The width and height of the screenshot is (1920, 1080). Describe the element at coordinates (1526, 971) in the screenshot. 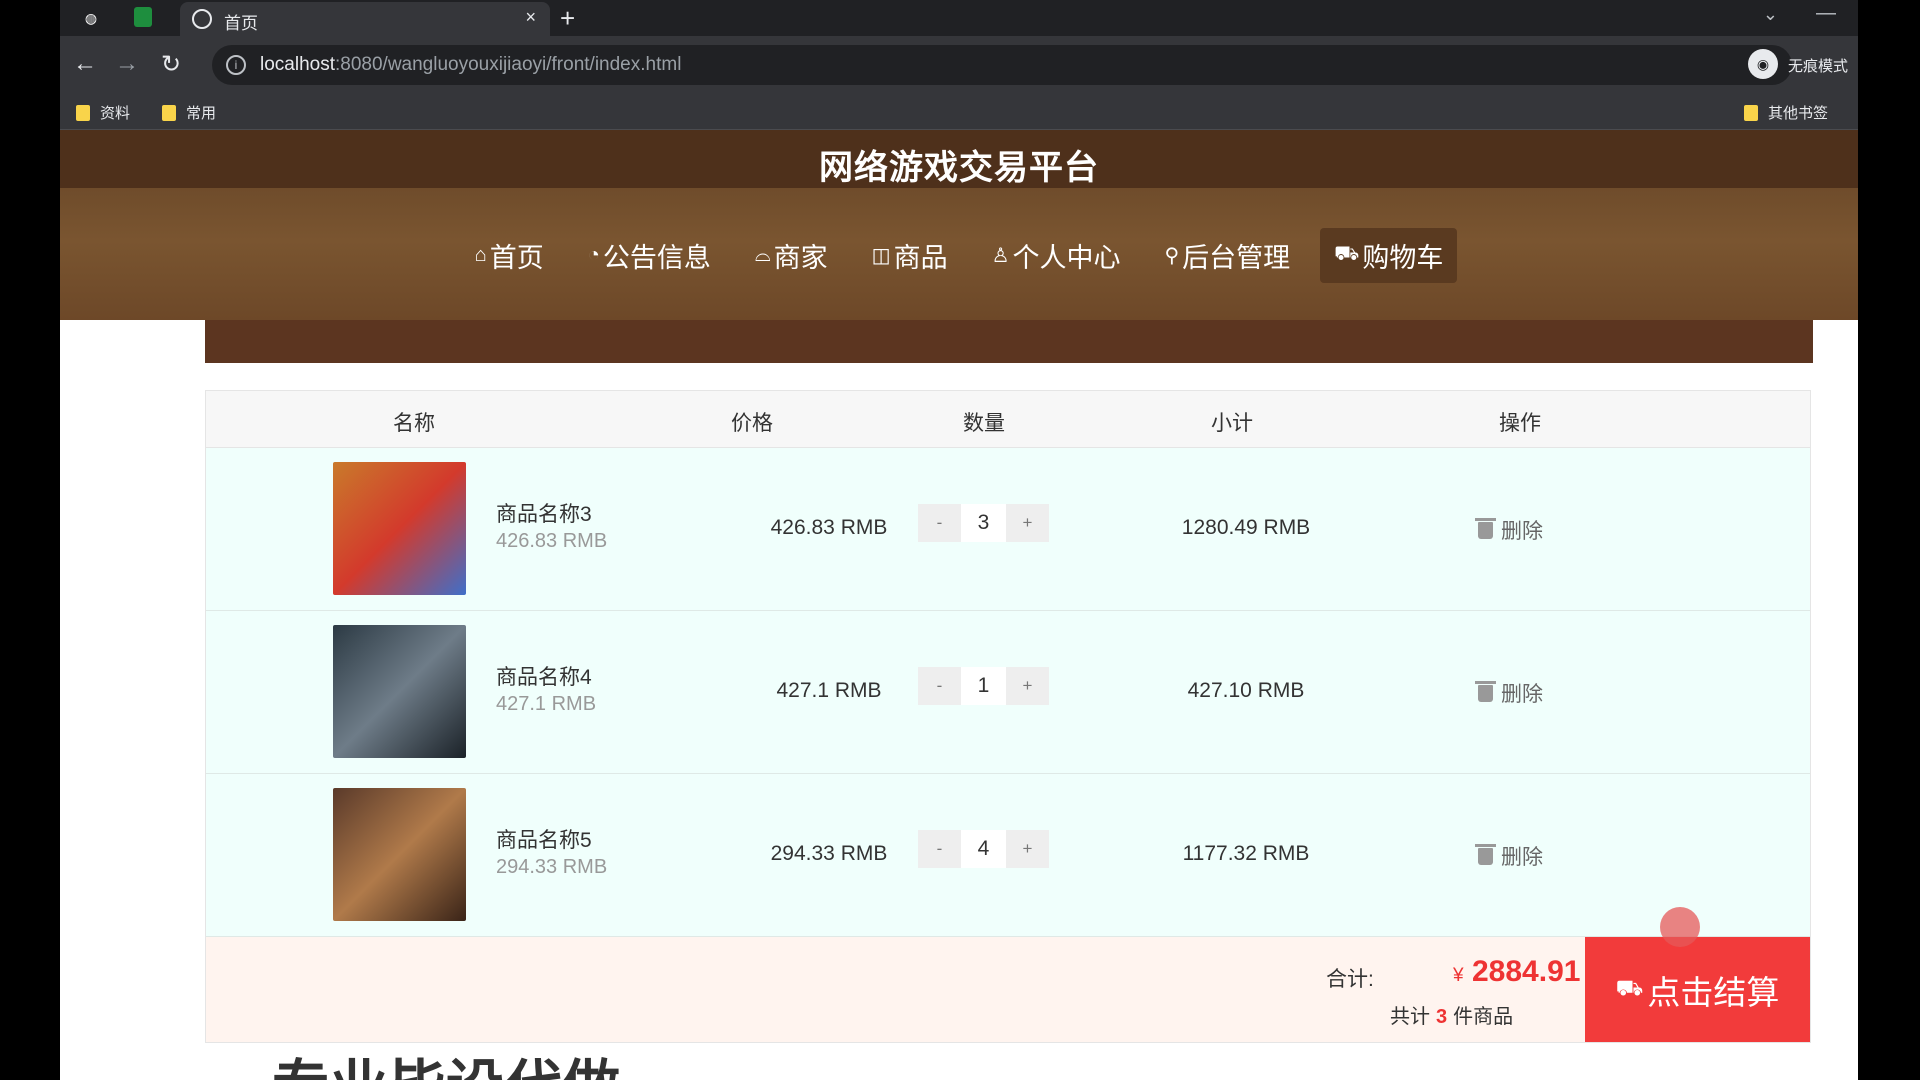

I see `total-amount: 2884.91` at that location.